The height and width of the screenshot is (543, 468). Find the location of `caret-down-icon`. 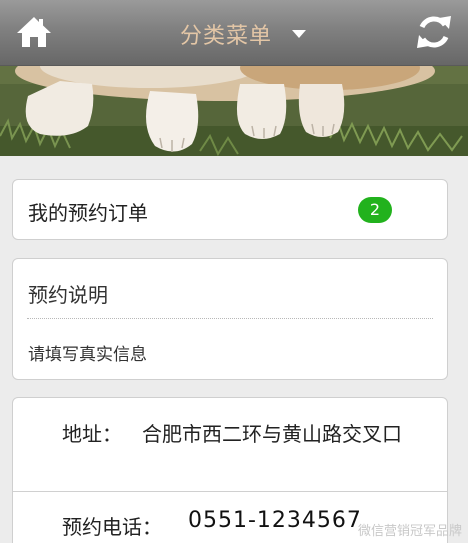

caret-down-icon is located at coordinates (299, 34).